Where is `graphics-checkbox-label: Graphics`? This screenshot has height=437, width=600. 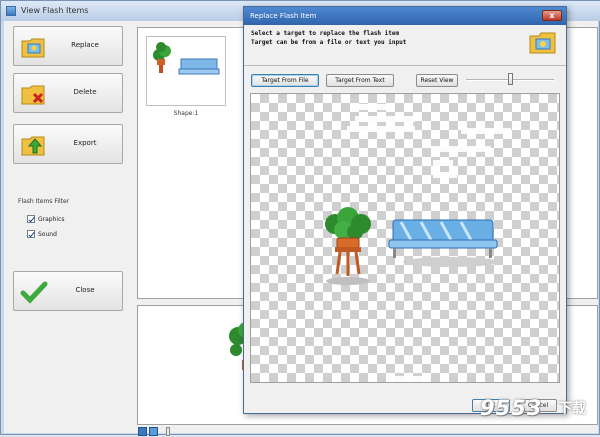 graphics-checkbox-label: Graphics is located at coordinates (51, 219).